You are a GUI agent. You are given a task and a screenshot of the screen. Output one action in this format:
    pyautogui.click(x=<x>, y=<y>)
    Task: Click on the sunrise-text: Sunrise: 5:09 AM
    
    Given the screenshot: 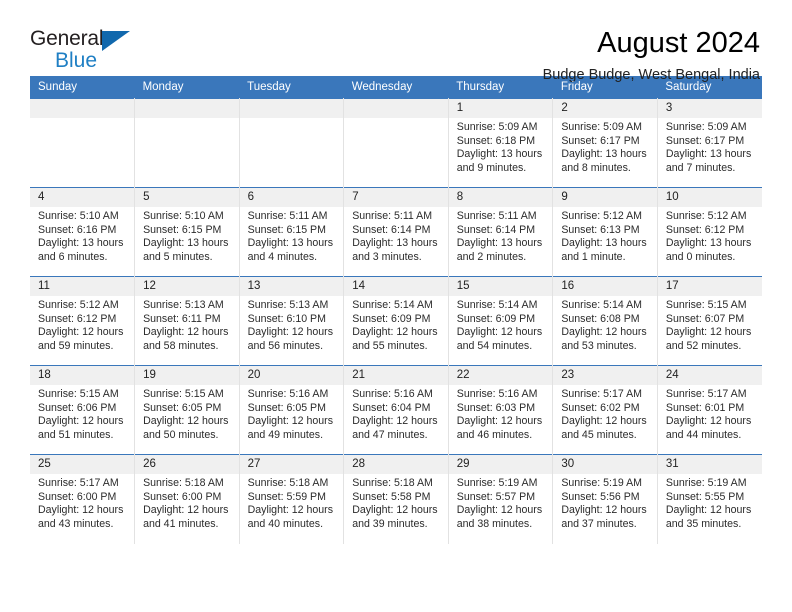 What is the action you would take?
    pyautogui.click(x=706, y=127)
    